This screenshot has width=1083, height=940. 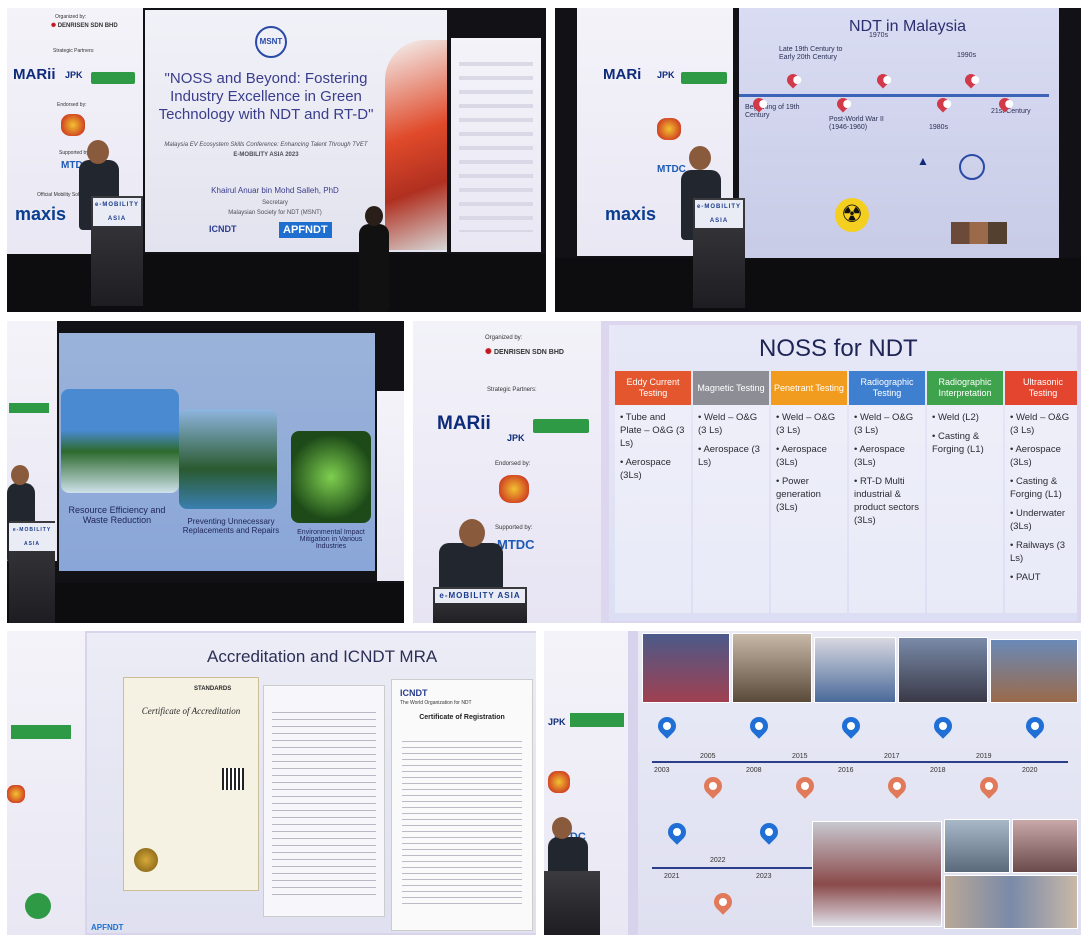 What do you see at coordinates (718, 860) in the screenshot?
I see `timeline-year: 2022` at bounding box center [718, 860].